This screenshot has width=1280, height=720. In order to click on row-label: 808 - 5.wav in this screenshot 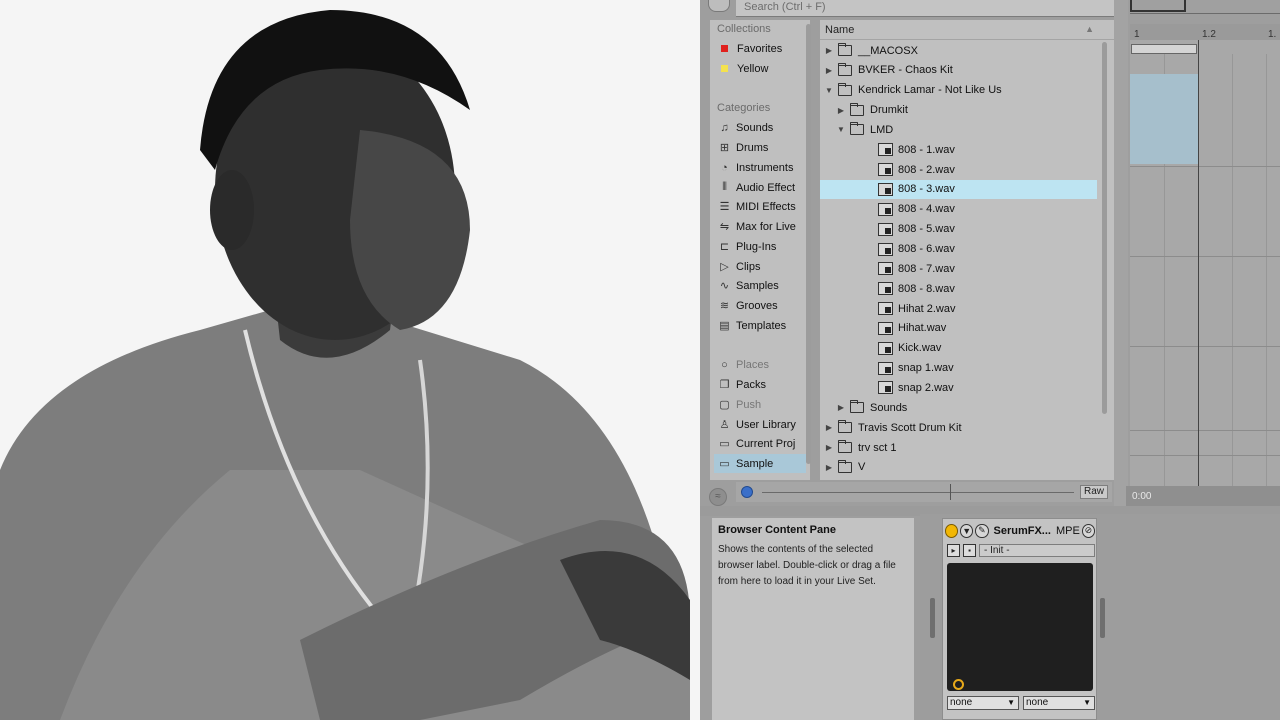, I will do `click(926, 229)`.